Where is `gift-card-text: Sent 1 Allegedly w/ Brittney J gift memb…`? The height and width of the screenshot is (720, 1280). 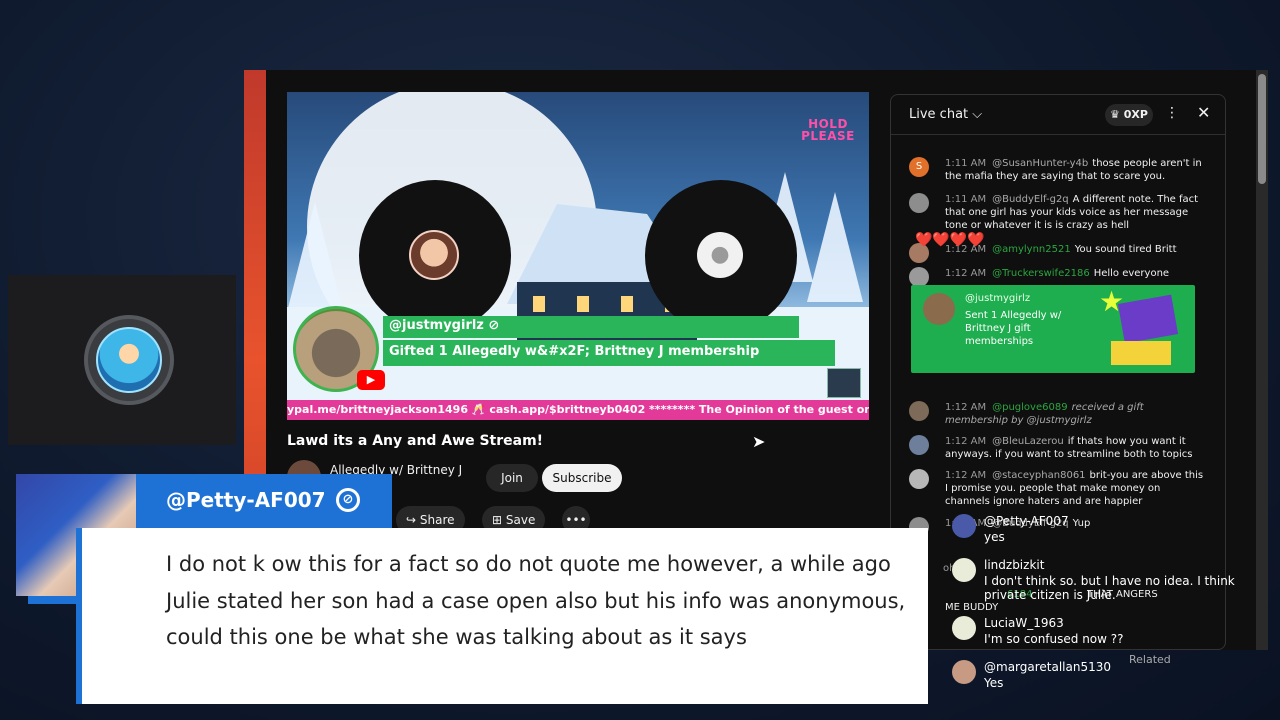 gift-card-text: Sent 1 Allegedly w/ Brittney J gift memb… is located at coordinates (1013, 328).